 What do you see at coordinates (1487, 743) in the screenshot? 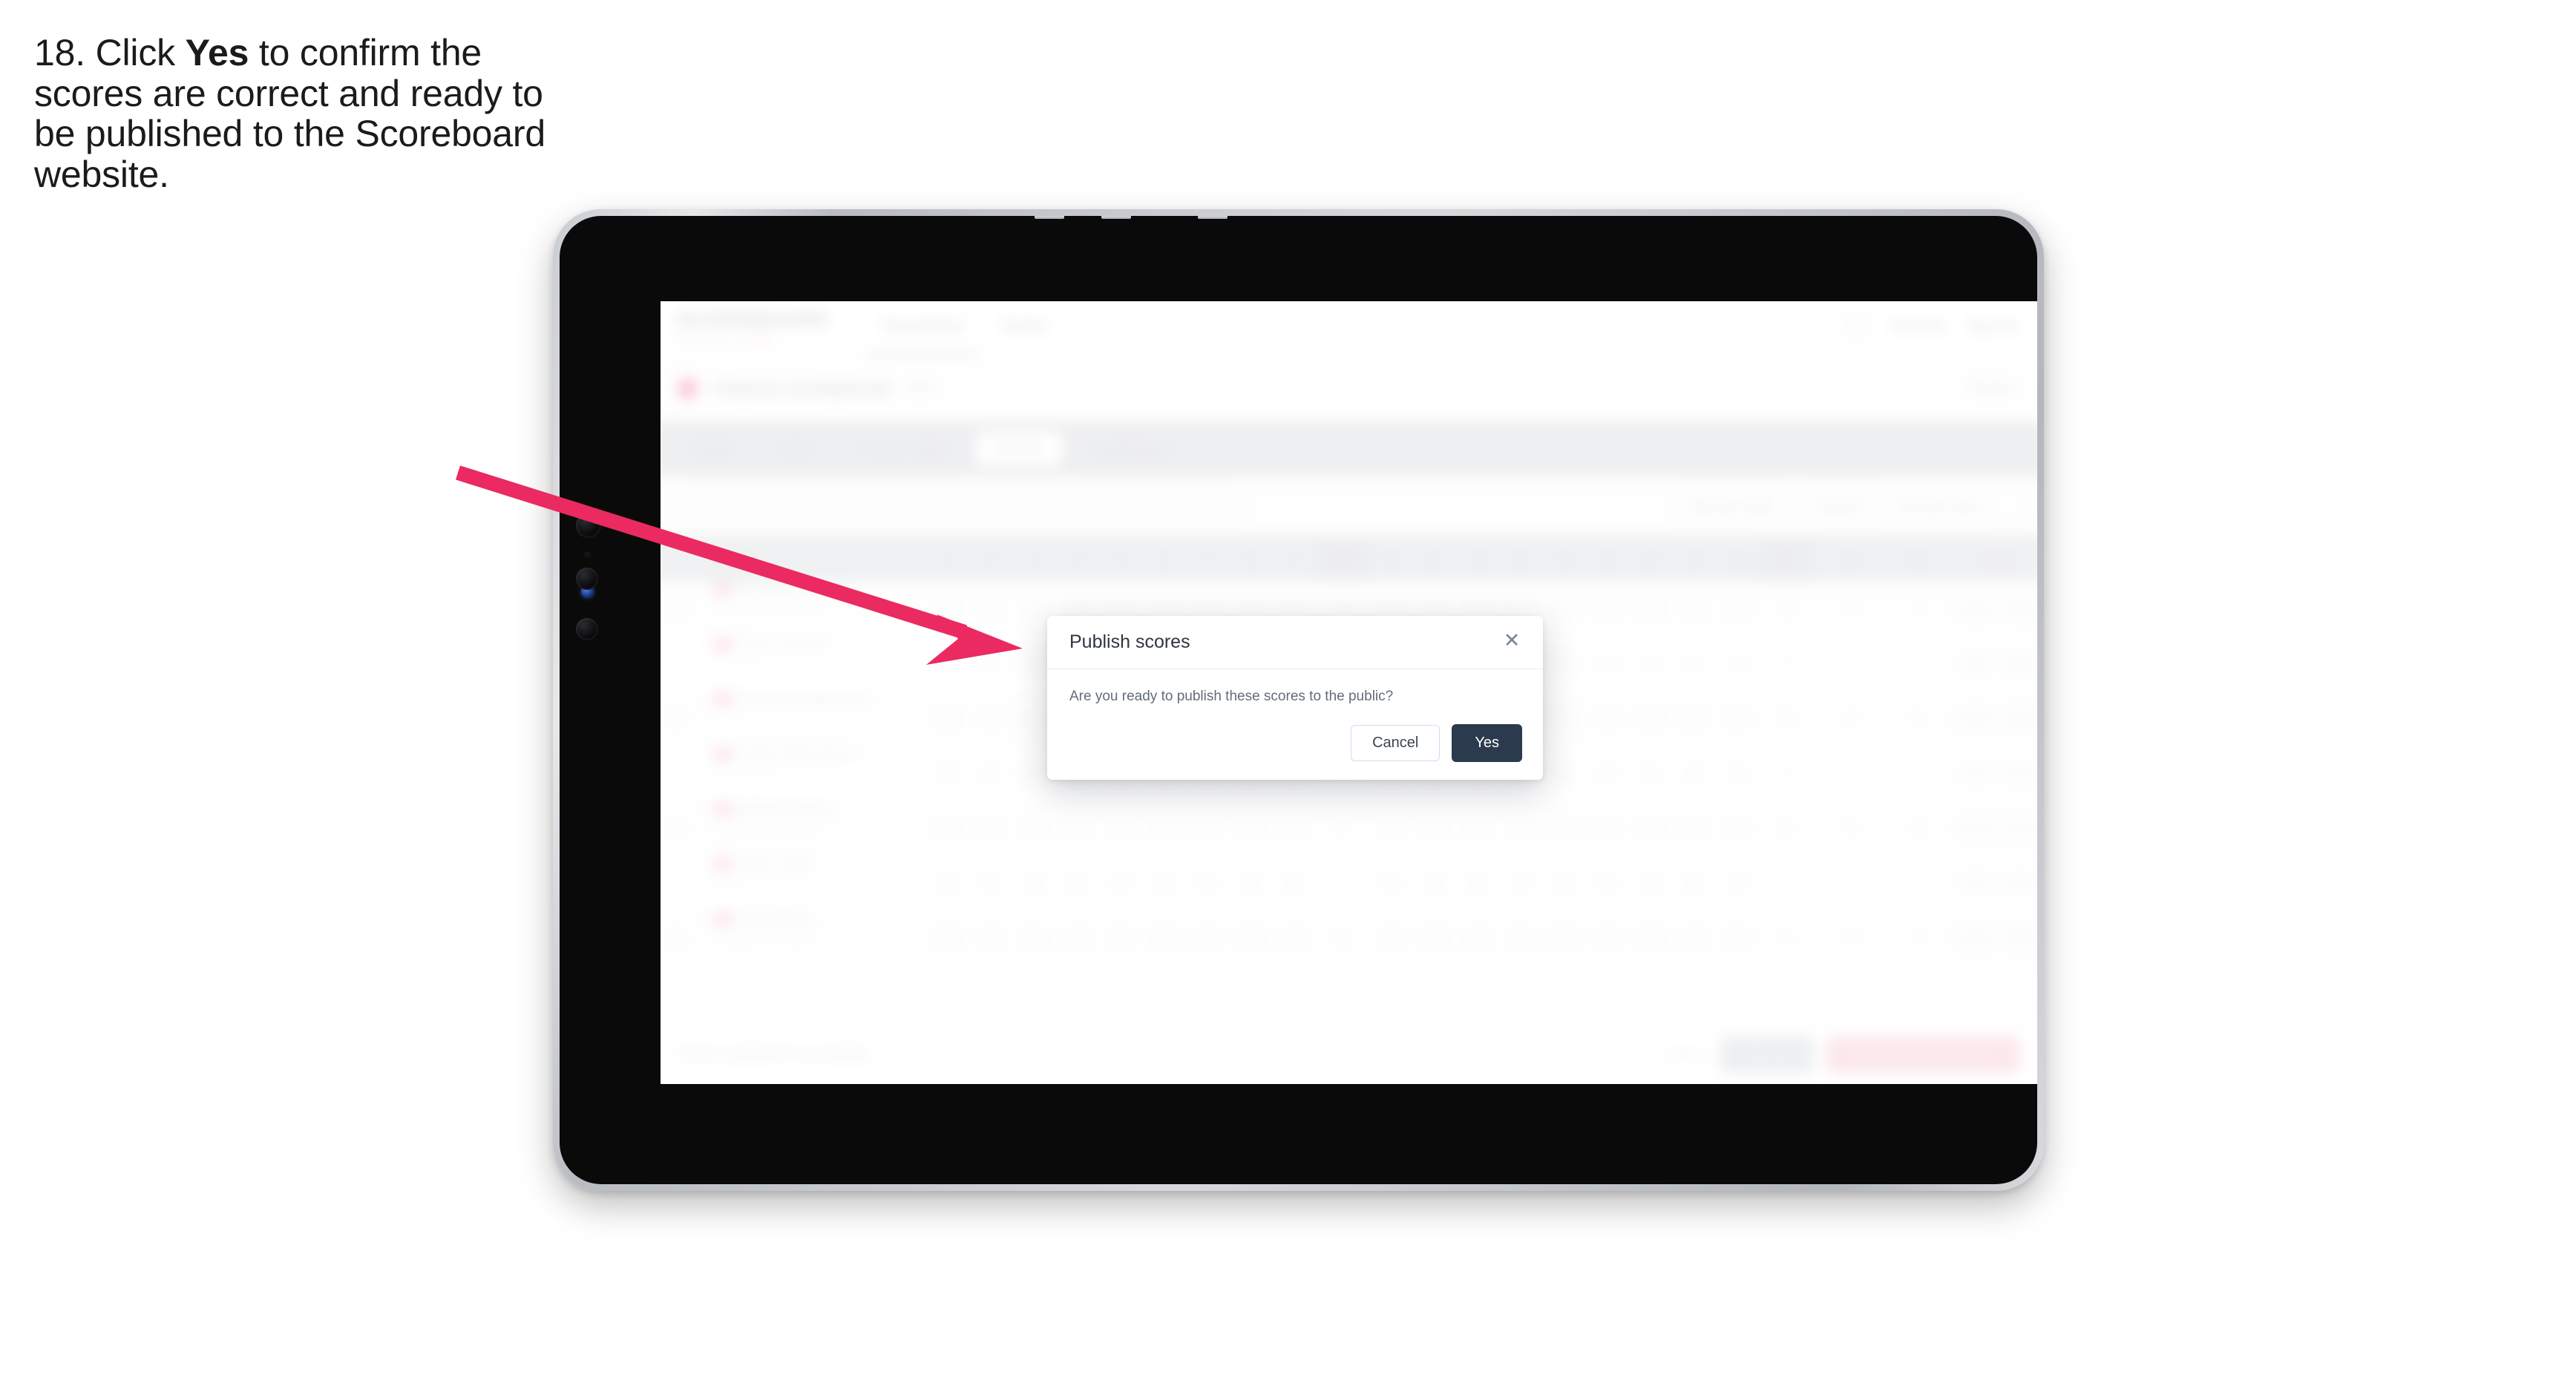
I see `yes-button: Yes` at bounding box center [1487, 743].